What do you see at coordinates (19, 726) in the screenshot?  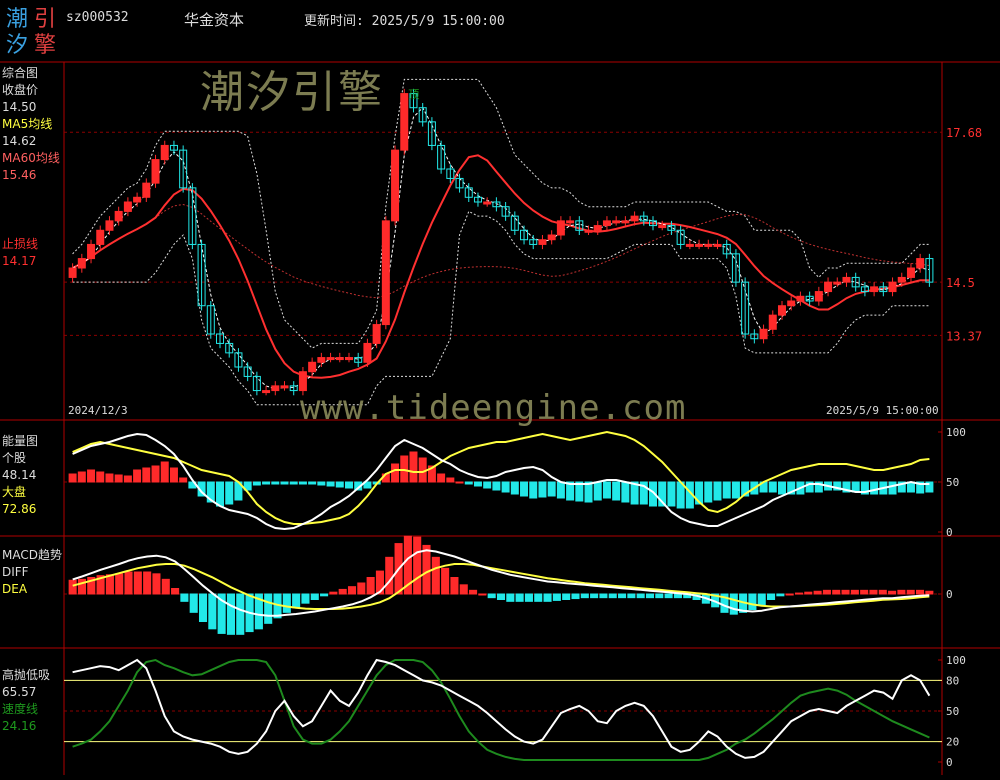 I see `panel-label: 24.16` at bounding box center [19, 726].